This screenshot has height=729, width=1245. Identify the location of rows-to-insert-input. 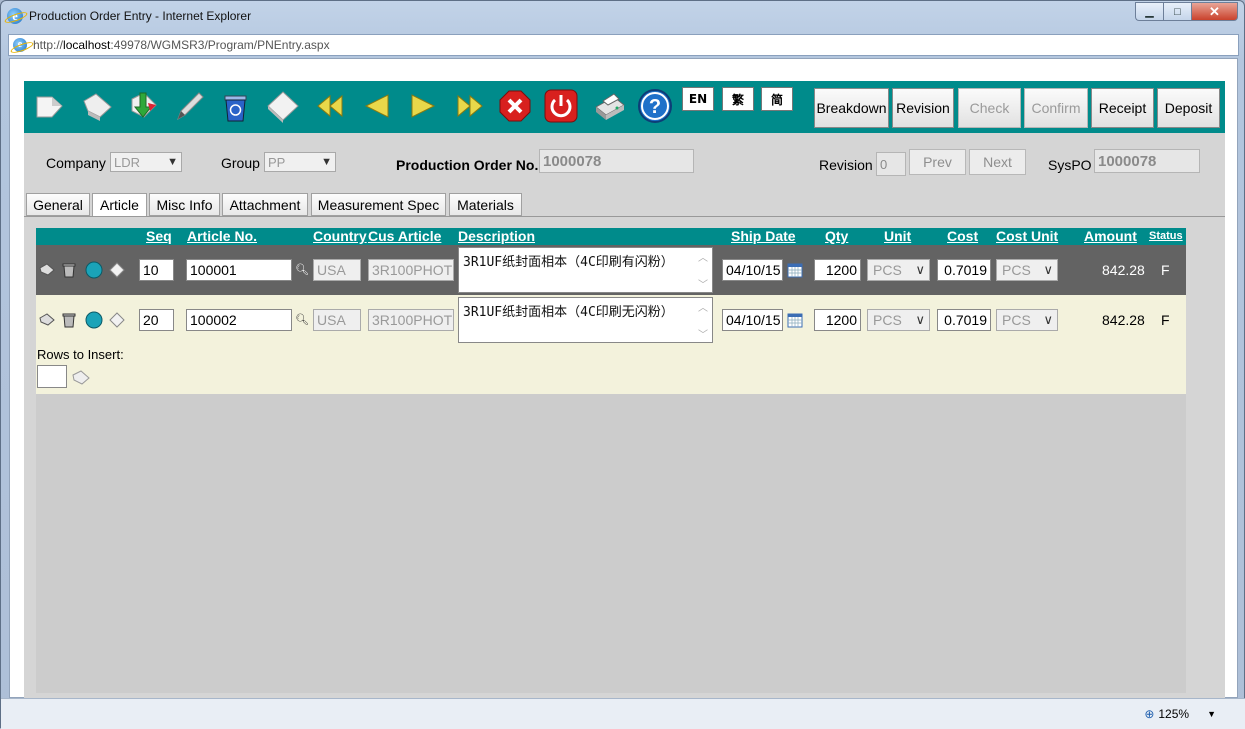
(52, 376).